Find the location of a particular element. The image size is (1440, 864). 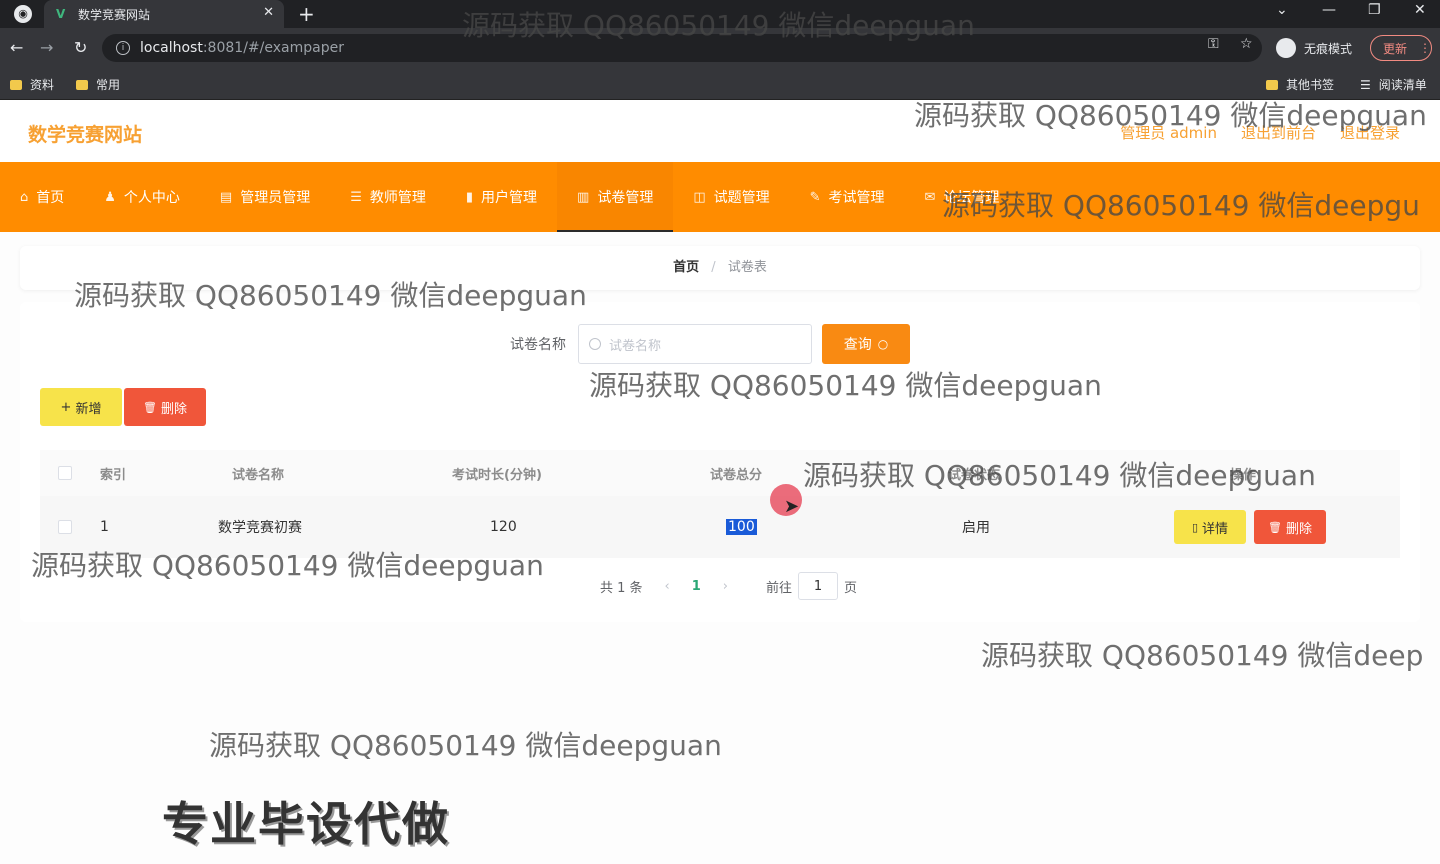

logout-link: 退出登录 is located at coordinates (1370, 132).